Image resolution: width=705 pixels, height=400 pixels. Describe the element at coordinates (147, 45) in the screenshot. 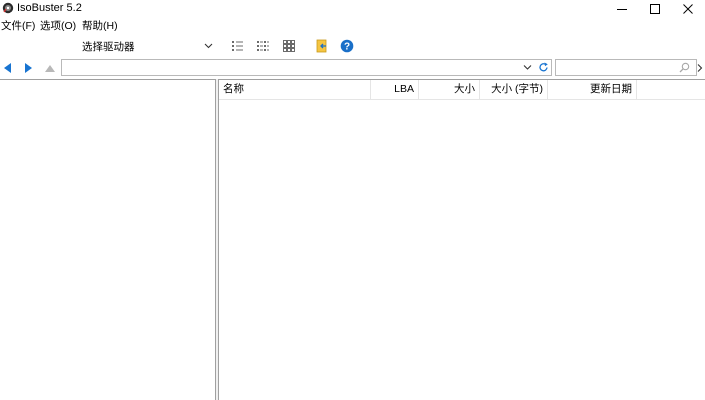

I see `drive-select: 选择驱动器` at that location.